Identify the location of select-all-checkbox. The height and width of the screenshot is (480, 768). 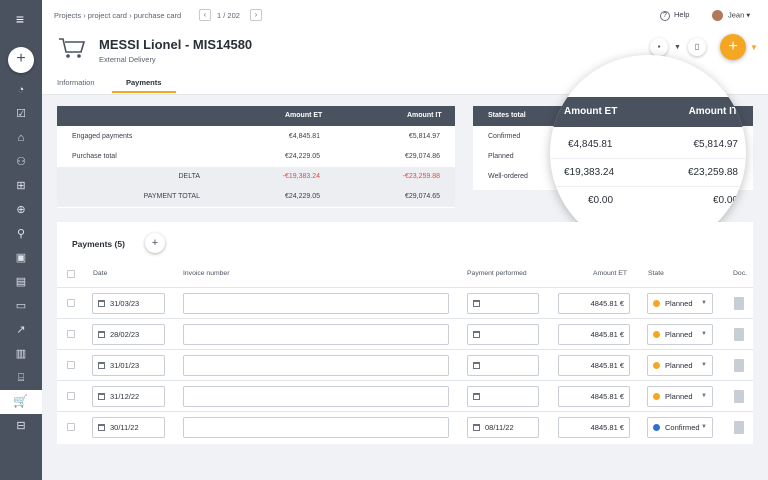
(71, 274).